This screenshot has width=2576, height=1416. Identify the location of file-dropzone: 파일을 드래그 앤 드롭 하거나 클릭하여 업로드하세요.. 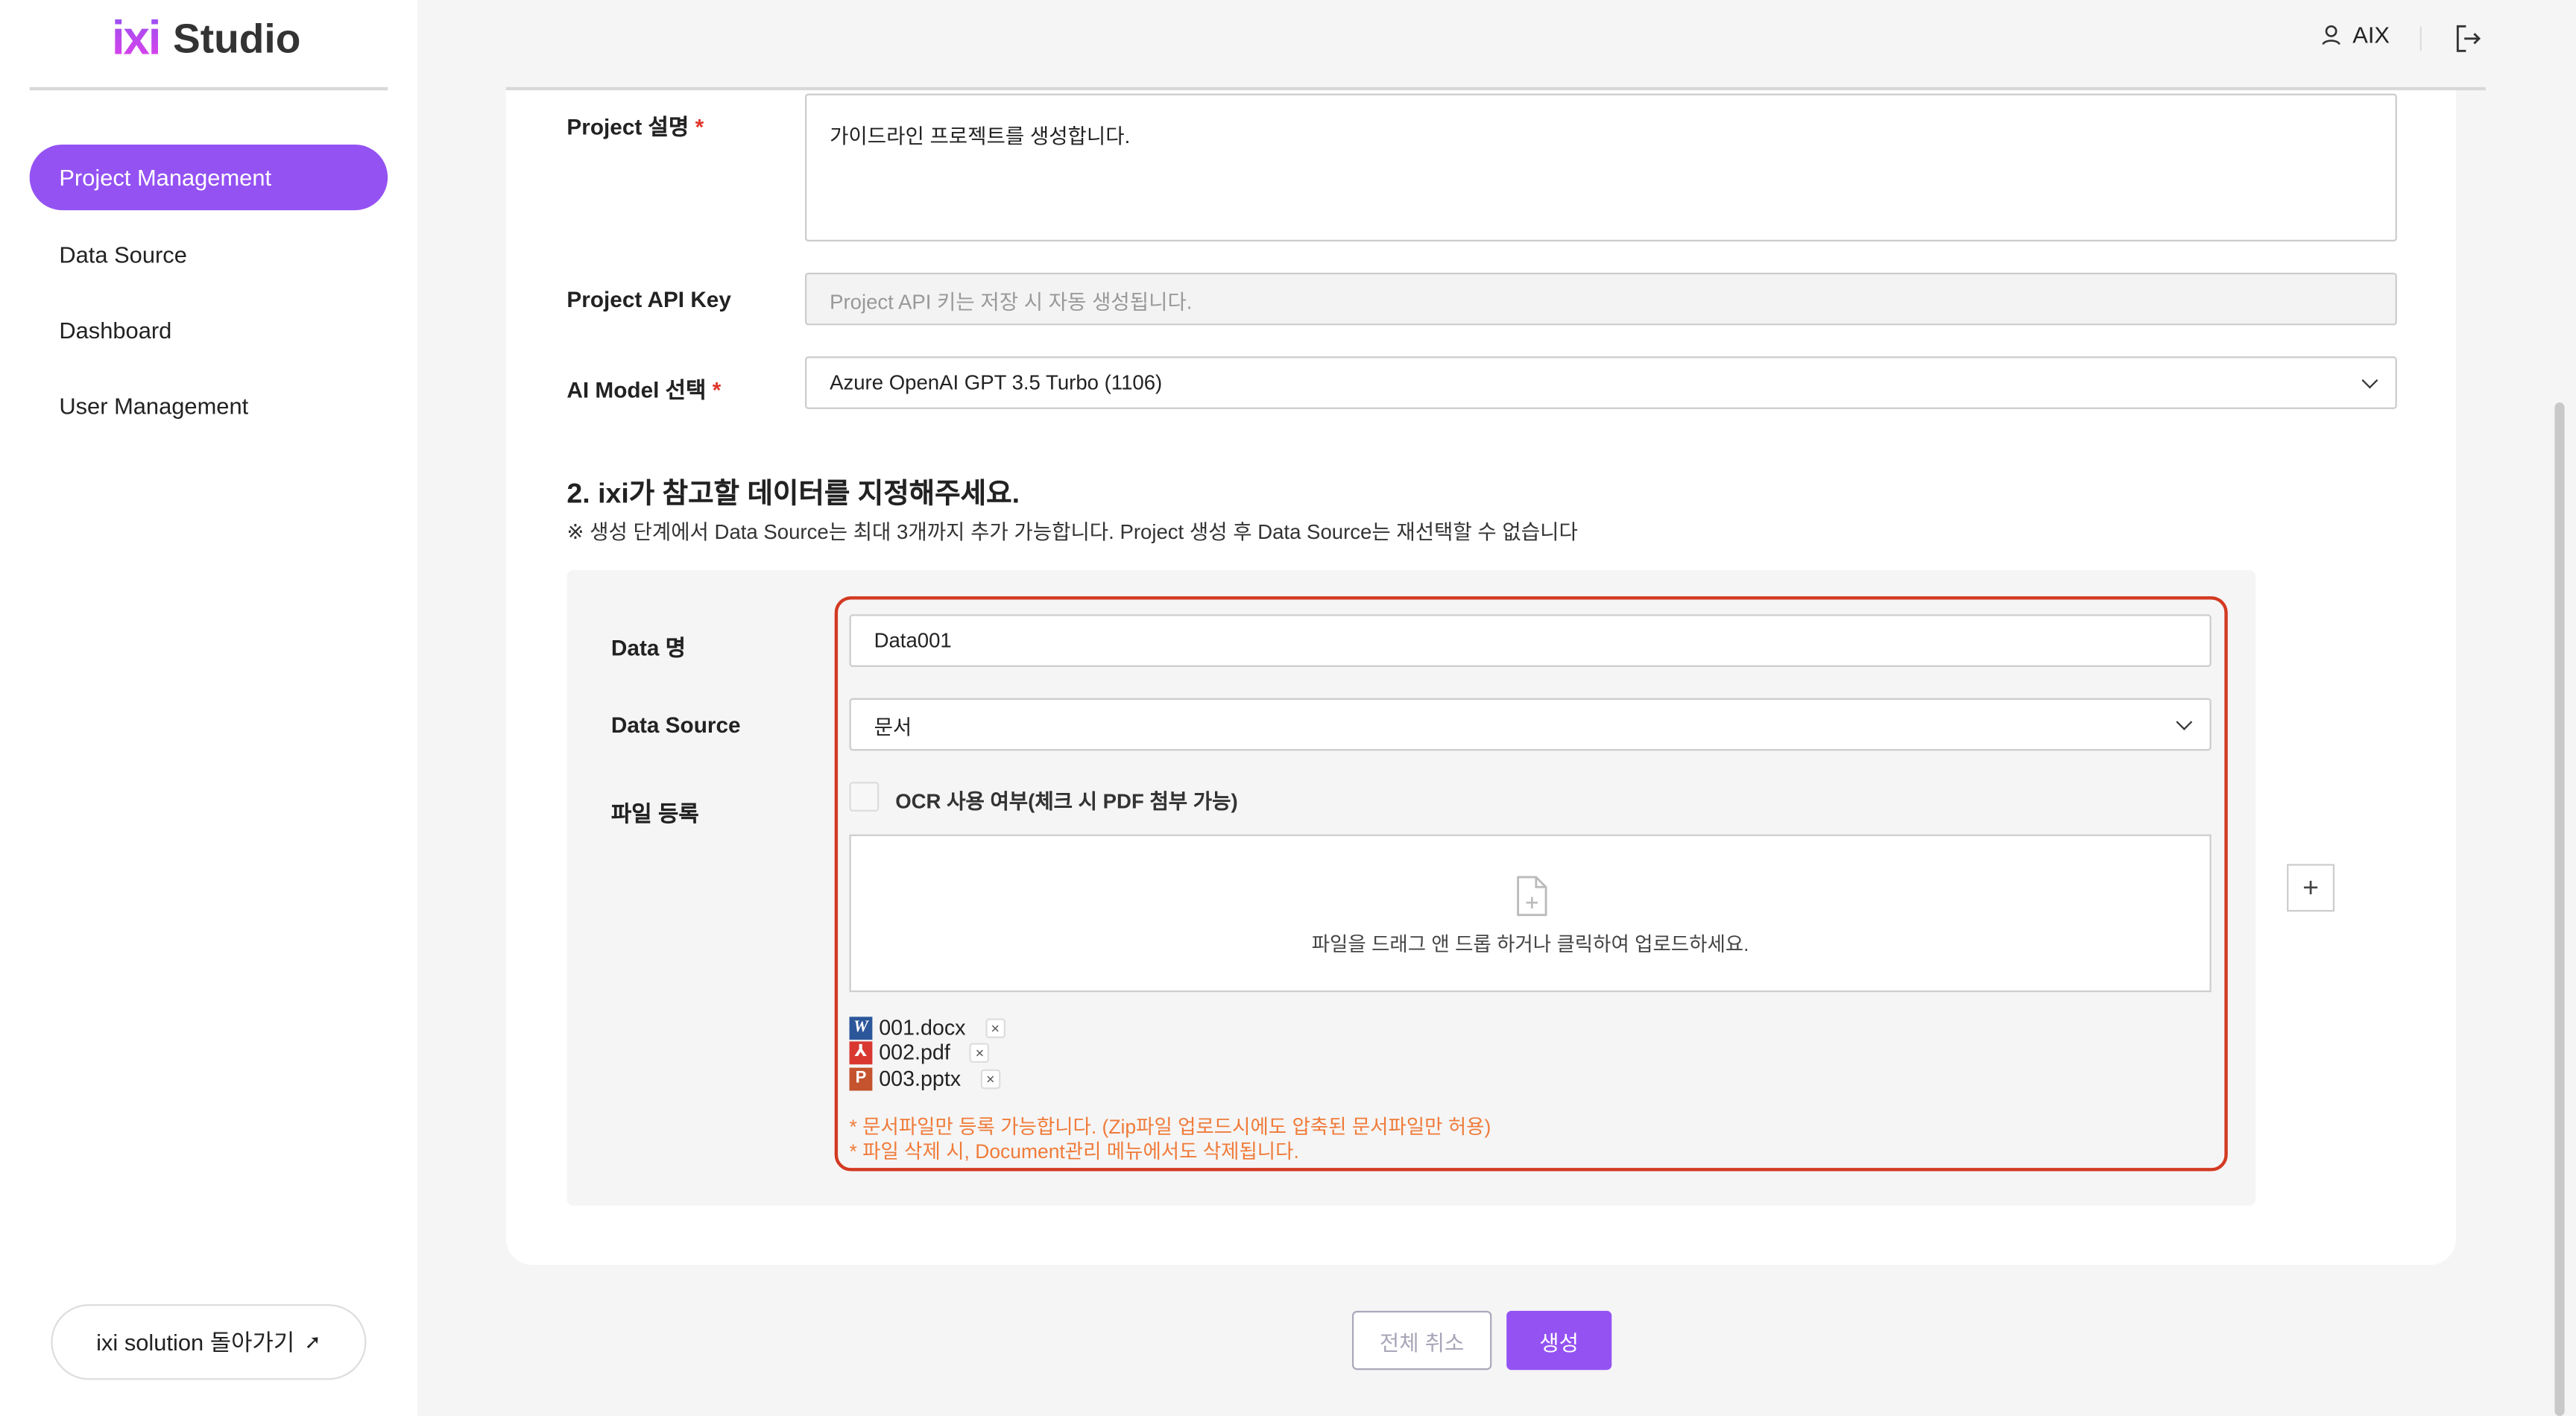
(1531, 913).